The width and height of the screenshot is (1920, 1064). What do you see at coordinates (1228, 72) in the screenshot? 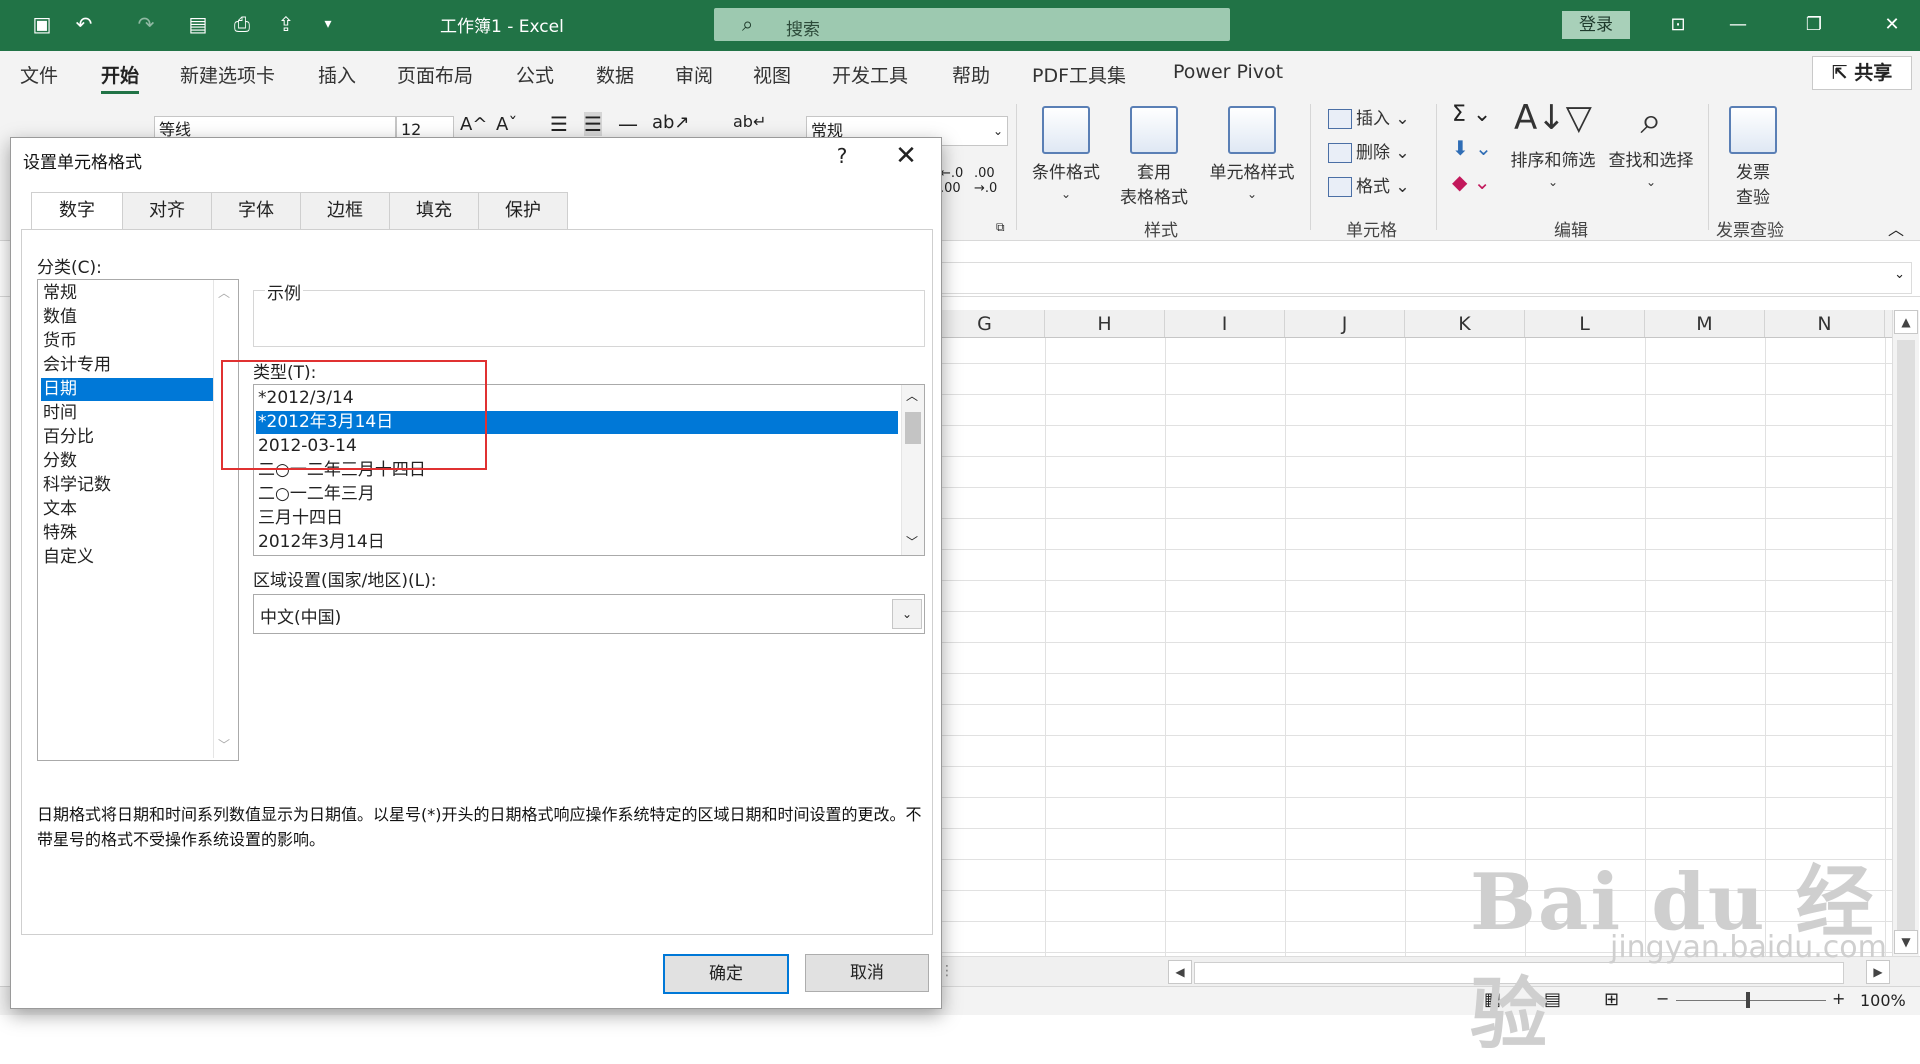
I see `tab-power-pivot: Power Pivot` at bounding box center [1228, 72].